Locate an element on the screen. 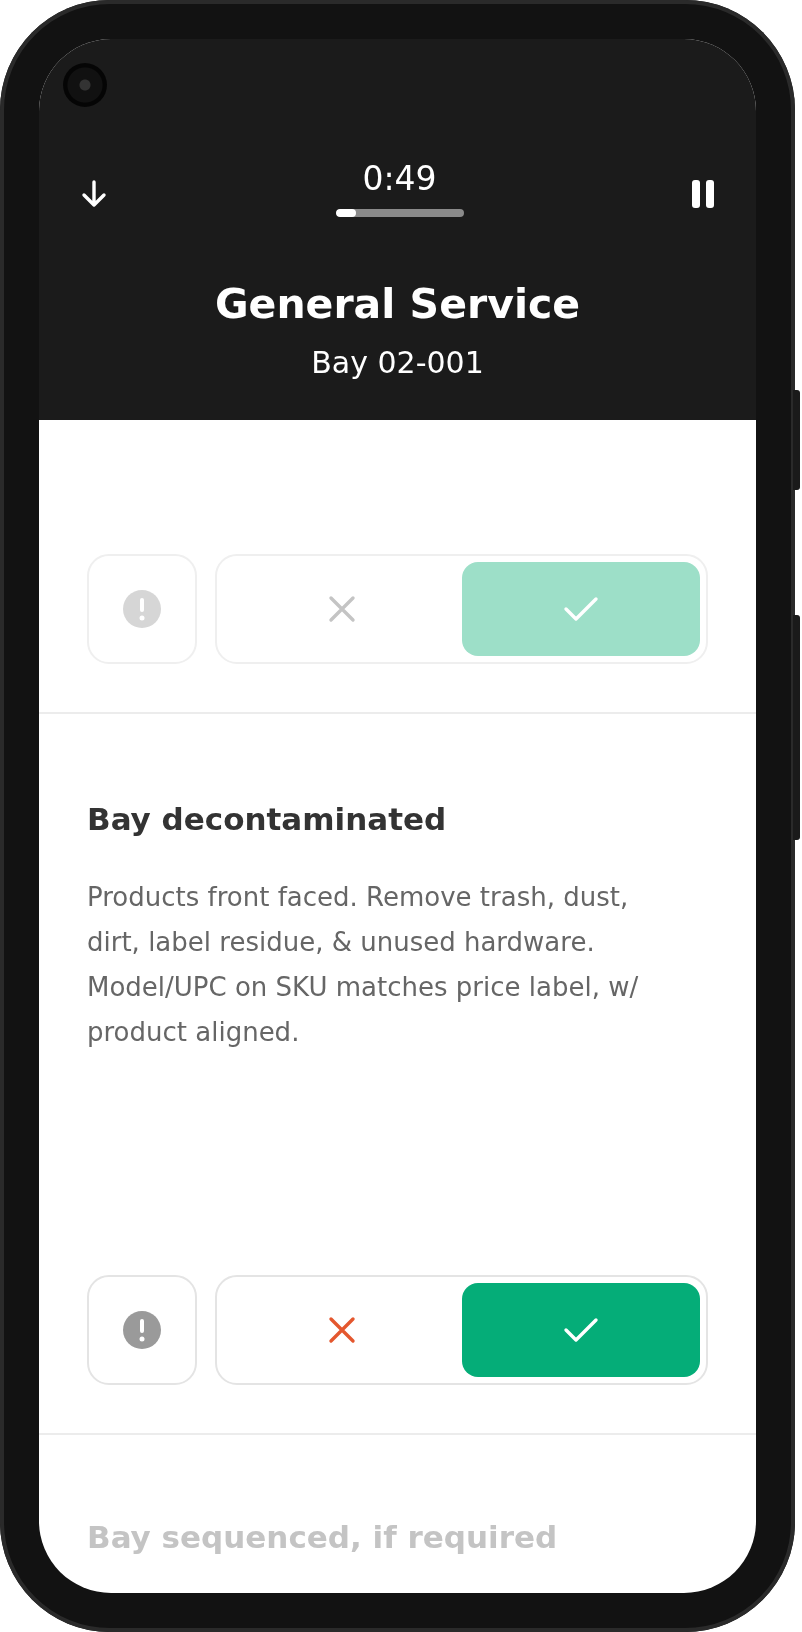 Image resolution: width=802 pixels, height=1632 pixels. pause-icon is located at coordinates (703, 194).